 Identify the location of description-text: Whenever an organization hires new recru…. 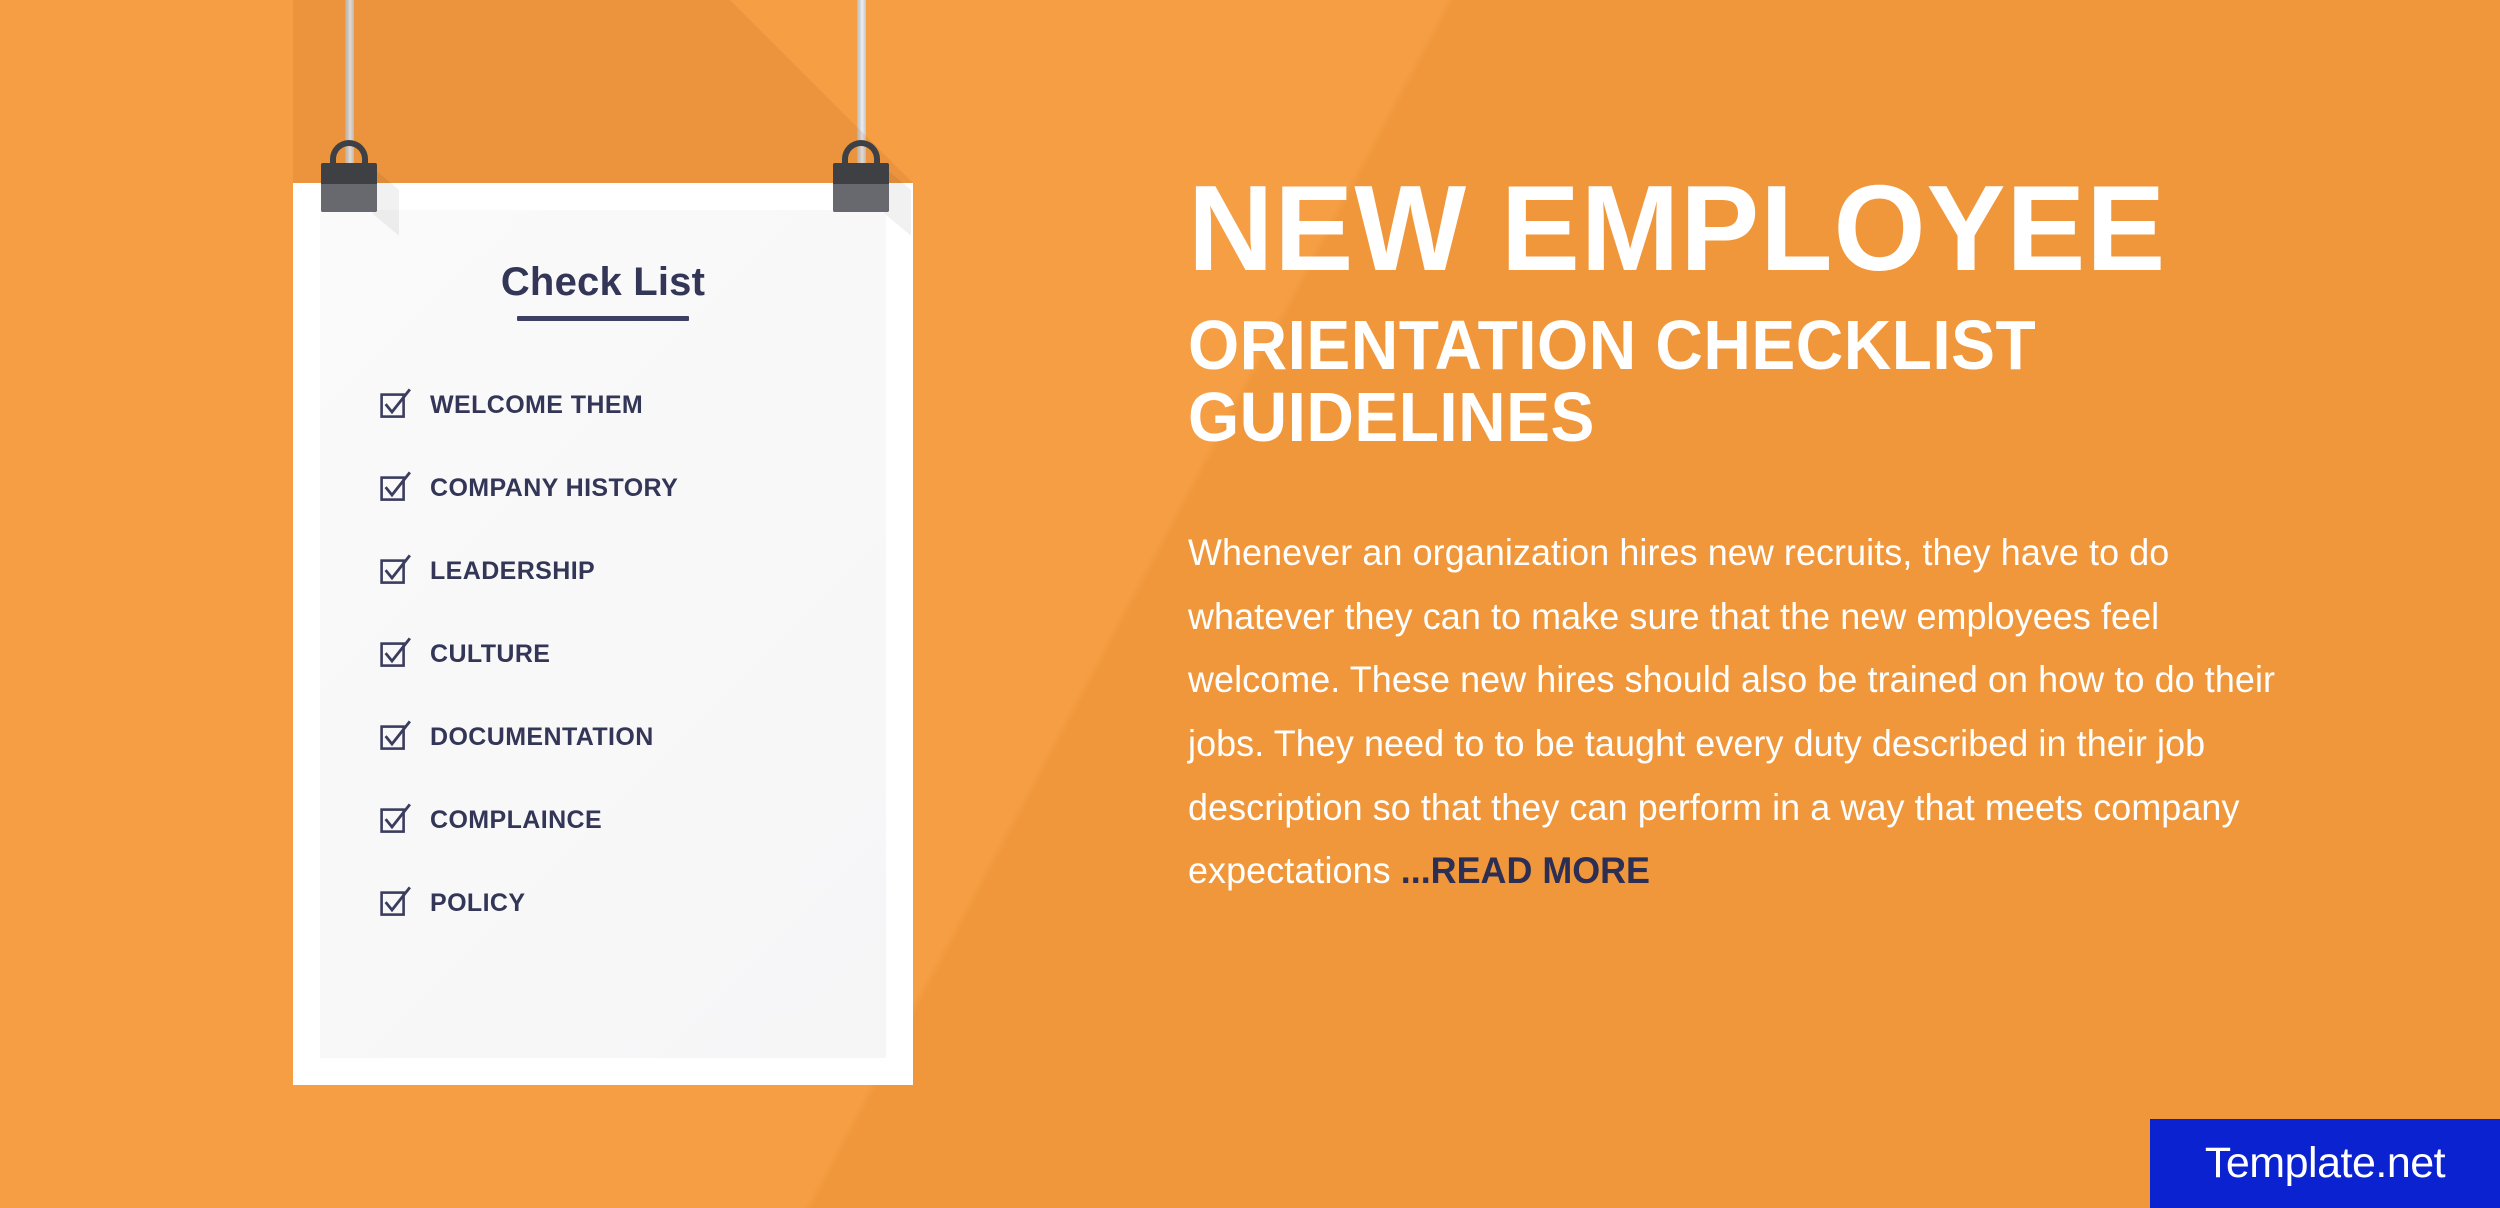
(1732, 712).